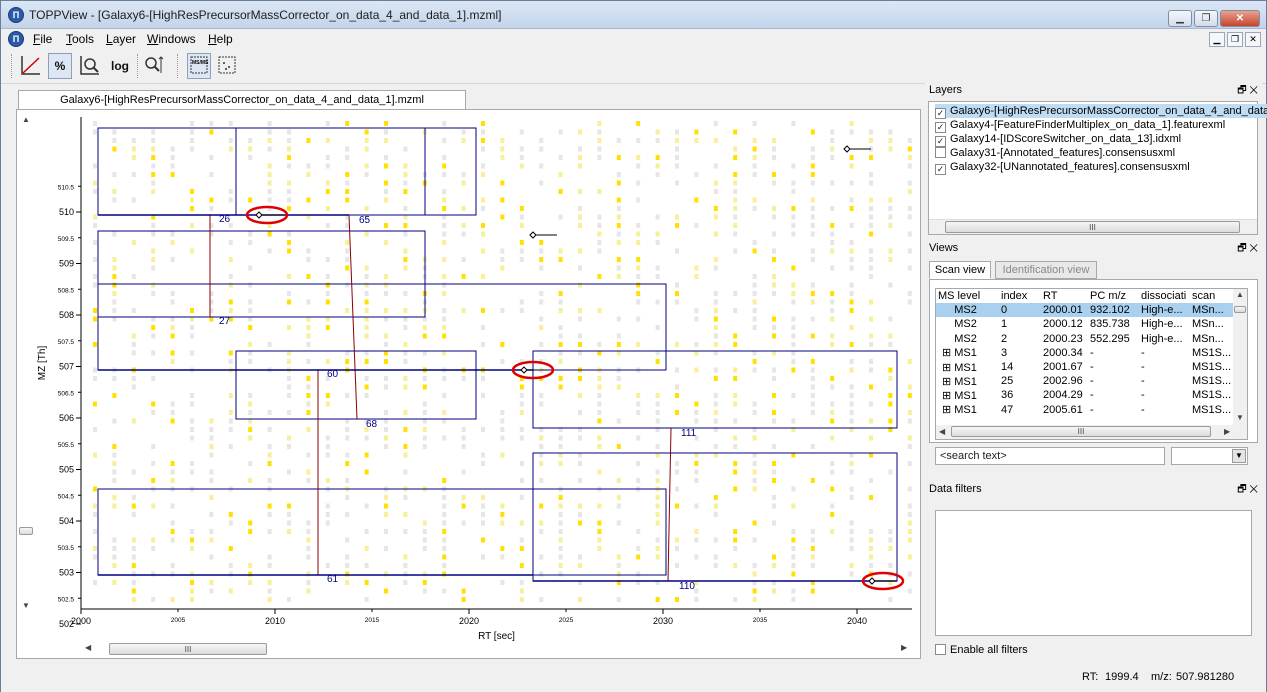  Describe the element at coordinates (940, 649) in the screenshot. I see `enable-all-filters-checkbox` at that location.